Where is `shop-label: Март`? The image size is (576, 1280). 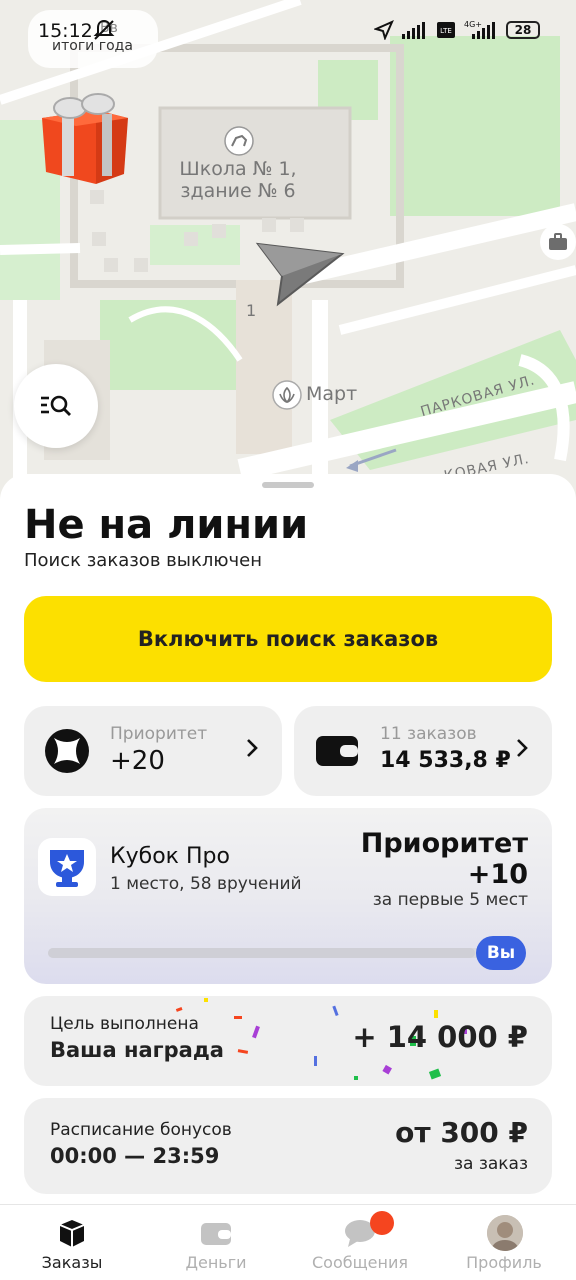
shop-label: Март is located at coordinates (332, 394).